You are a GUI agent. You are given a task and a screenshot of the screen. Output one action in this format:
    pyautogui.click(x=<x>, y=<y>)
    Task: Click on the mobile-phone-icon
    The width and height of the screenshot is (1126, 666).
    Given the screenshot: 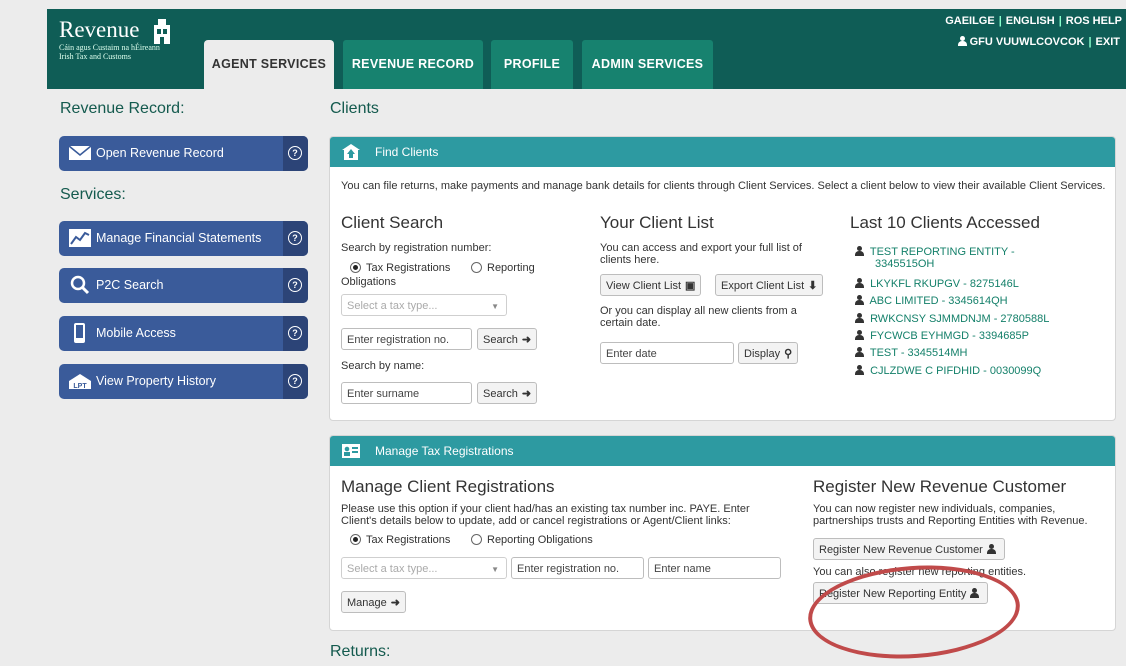 What is the action you would take?
    pyautogui.click(x=79, y=333)
    